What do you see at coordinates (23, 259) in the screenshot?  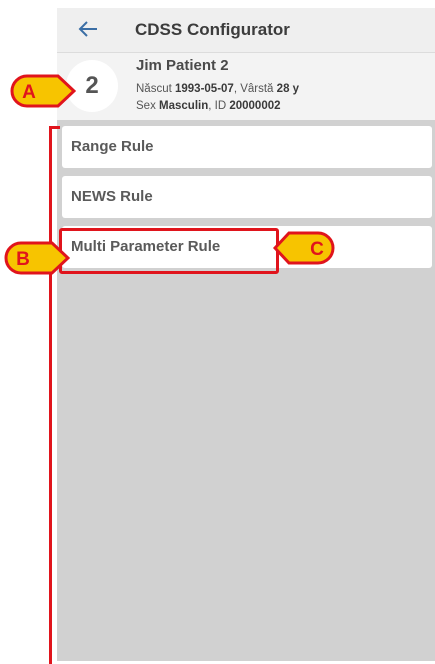 I see `callout-b-label: B` at bounding box center [23, 259].